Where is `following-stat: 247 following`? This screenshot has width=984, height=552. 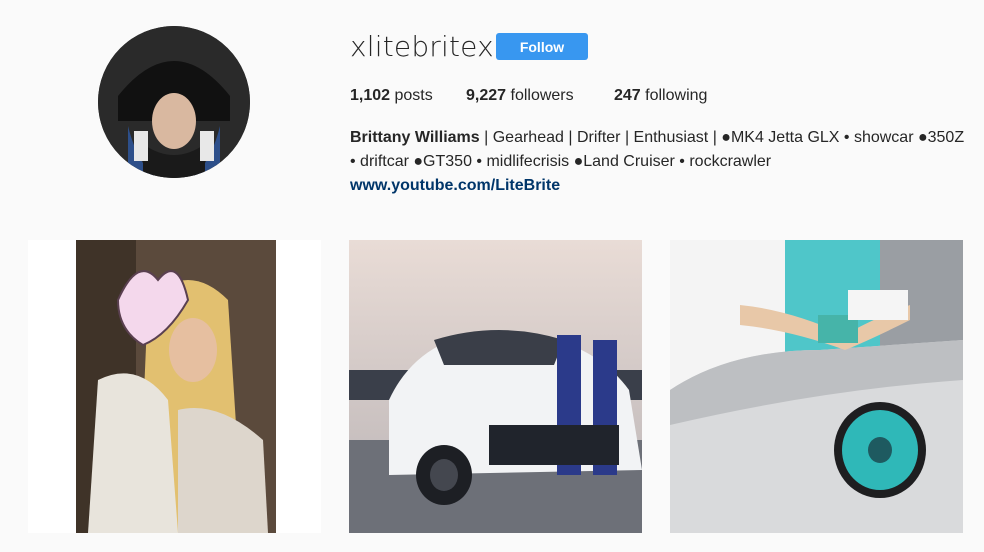 following-stat: 247 following is located at coordinates (660, 96).